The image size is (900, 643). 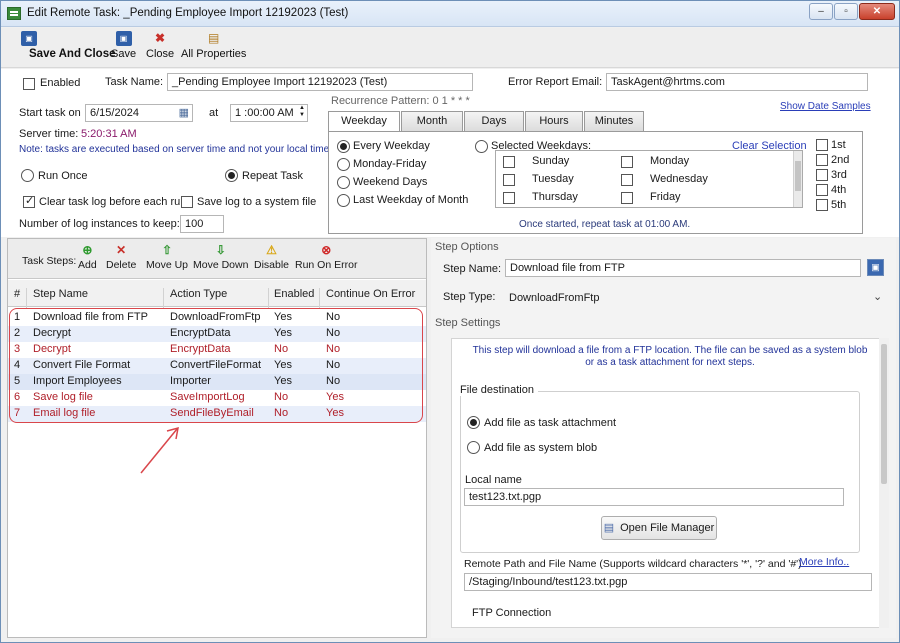 What do you see at coordinates (494, 121) in the screenshot?
I see `tab-days: Days` at bounding box center [494, 121].